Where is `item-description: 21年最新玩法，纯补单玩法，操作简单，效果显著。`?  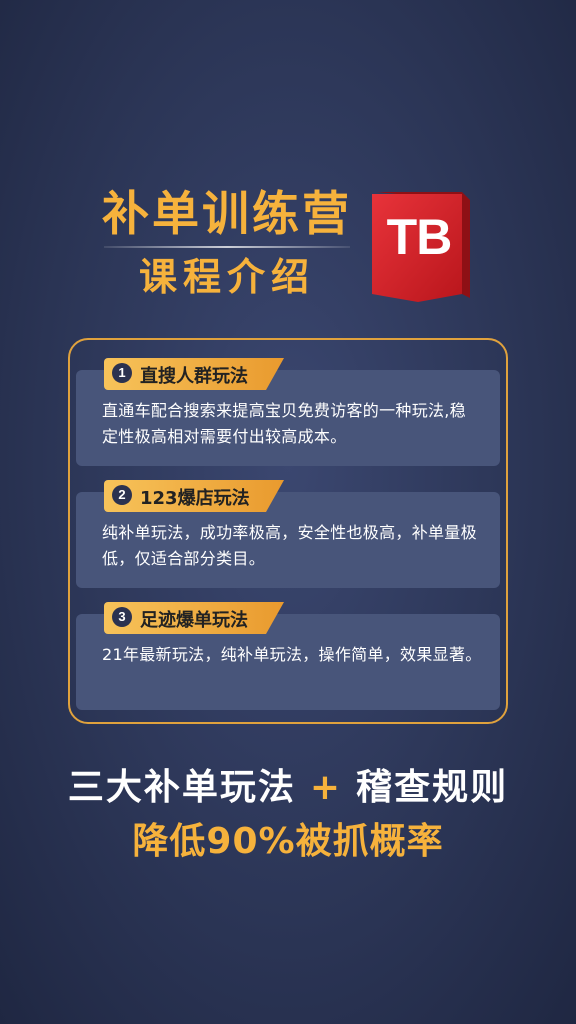 item-description: 21年最新玩法，纯补单玩法，操作简单，效果显著。 is located at coordinates (292, 654).